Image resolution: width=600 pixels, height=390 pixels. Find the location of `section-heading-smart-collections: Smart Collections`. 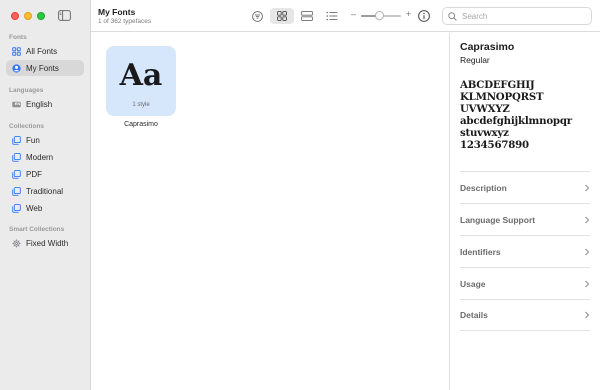

section-heading-smart-collections: Smart Collections is located at coordinates (37, 229).